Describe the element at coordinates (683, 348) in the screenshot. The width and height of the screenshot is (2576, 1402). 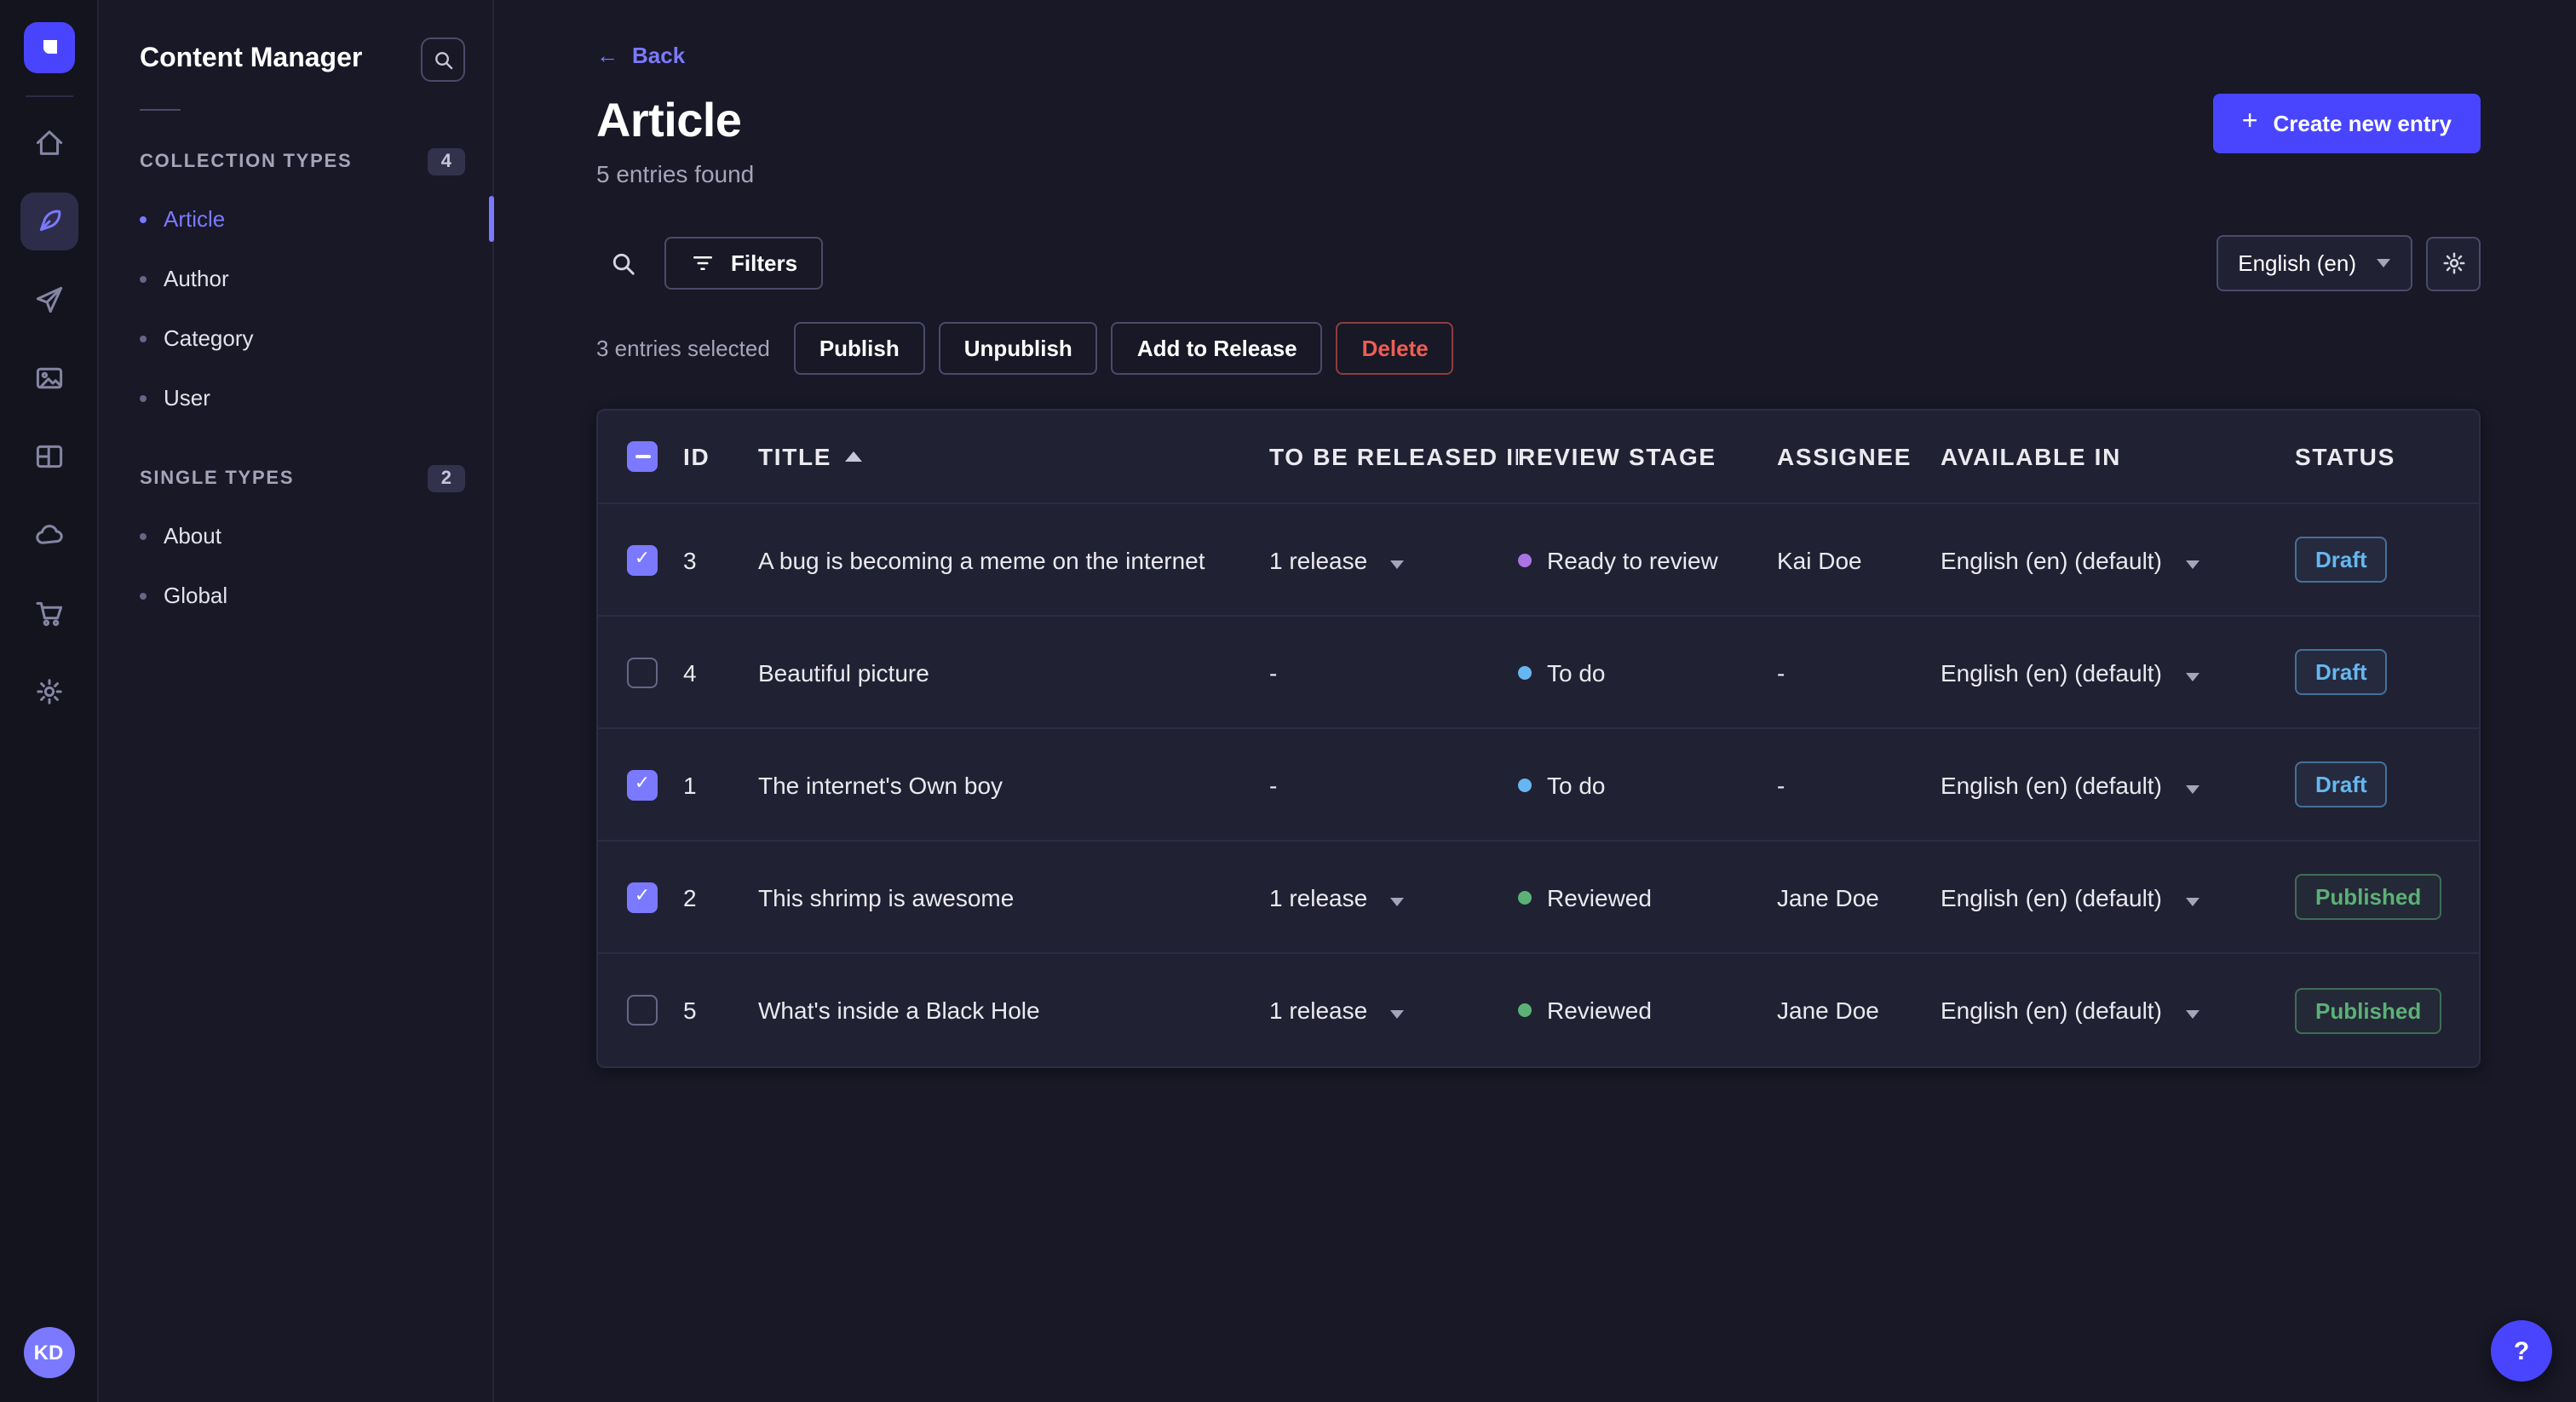
I see `selection-summary: 3 entries selected` at that location.